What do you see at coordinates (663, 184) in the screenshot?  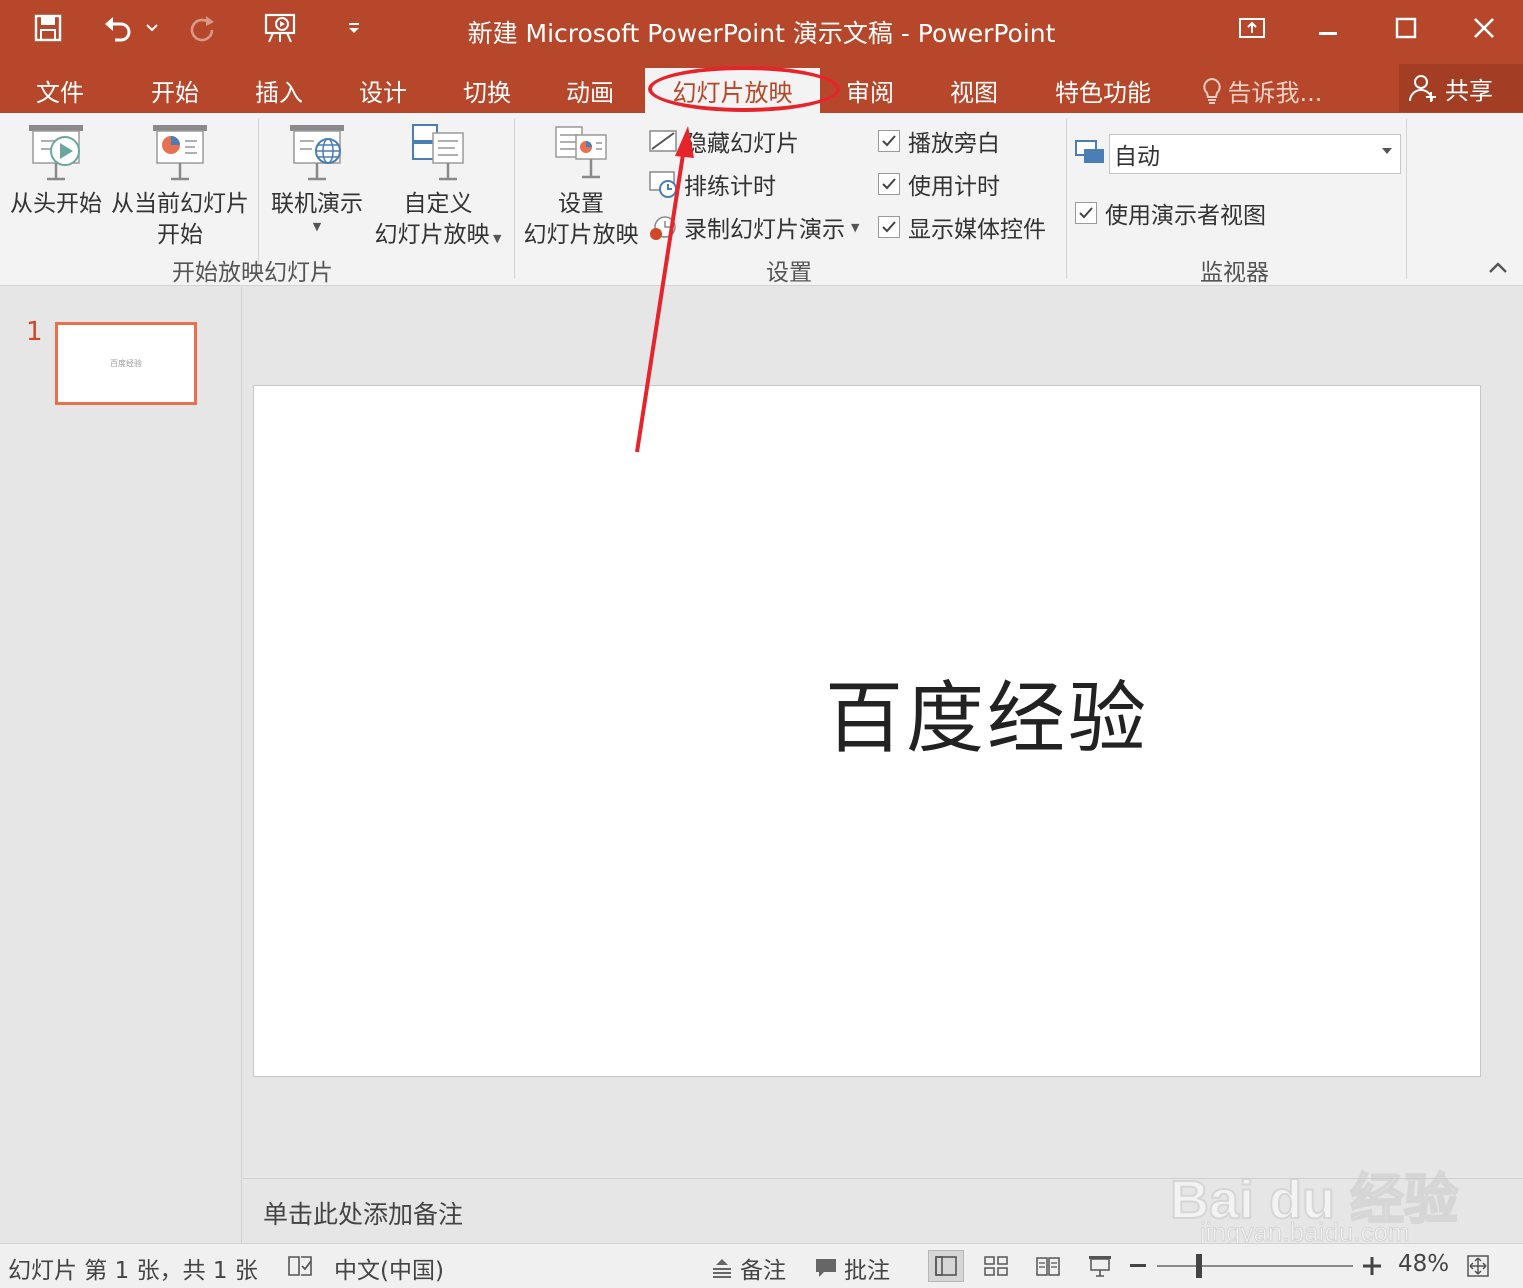 I see `rehearse-timer-icon` at bounding box center [663, 184].